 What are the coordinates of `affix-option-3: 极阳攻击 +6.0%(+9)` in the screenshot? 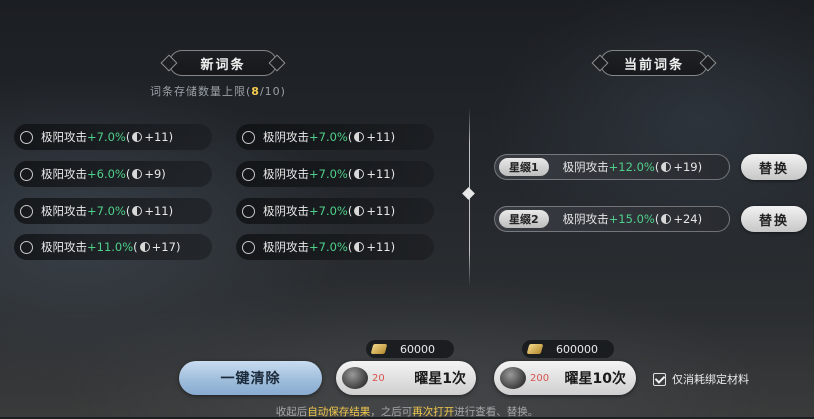 It's located at (113, 174).